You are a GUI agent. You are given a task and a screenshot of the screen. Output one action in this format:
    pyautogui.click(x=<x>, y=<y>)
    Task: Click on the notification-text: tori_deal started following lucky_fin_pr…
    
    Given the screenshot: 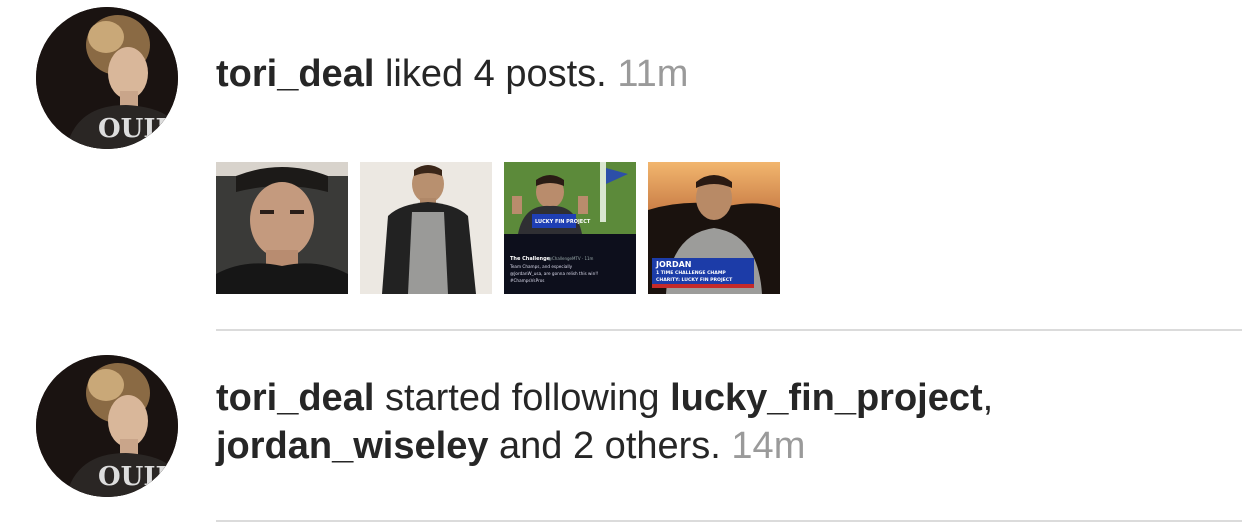 What is the action you would take?
    pyautogui.click(x=604, y=398)
    